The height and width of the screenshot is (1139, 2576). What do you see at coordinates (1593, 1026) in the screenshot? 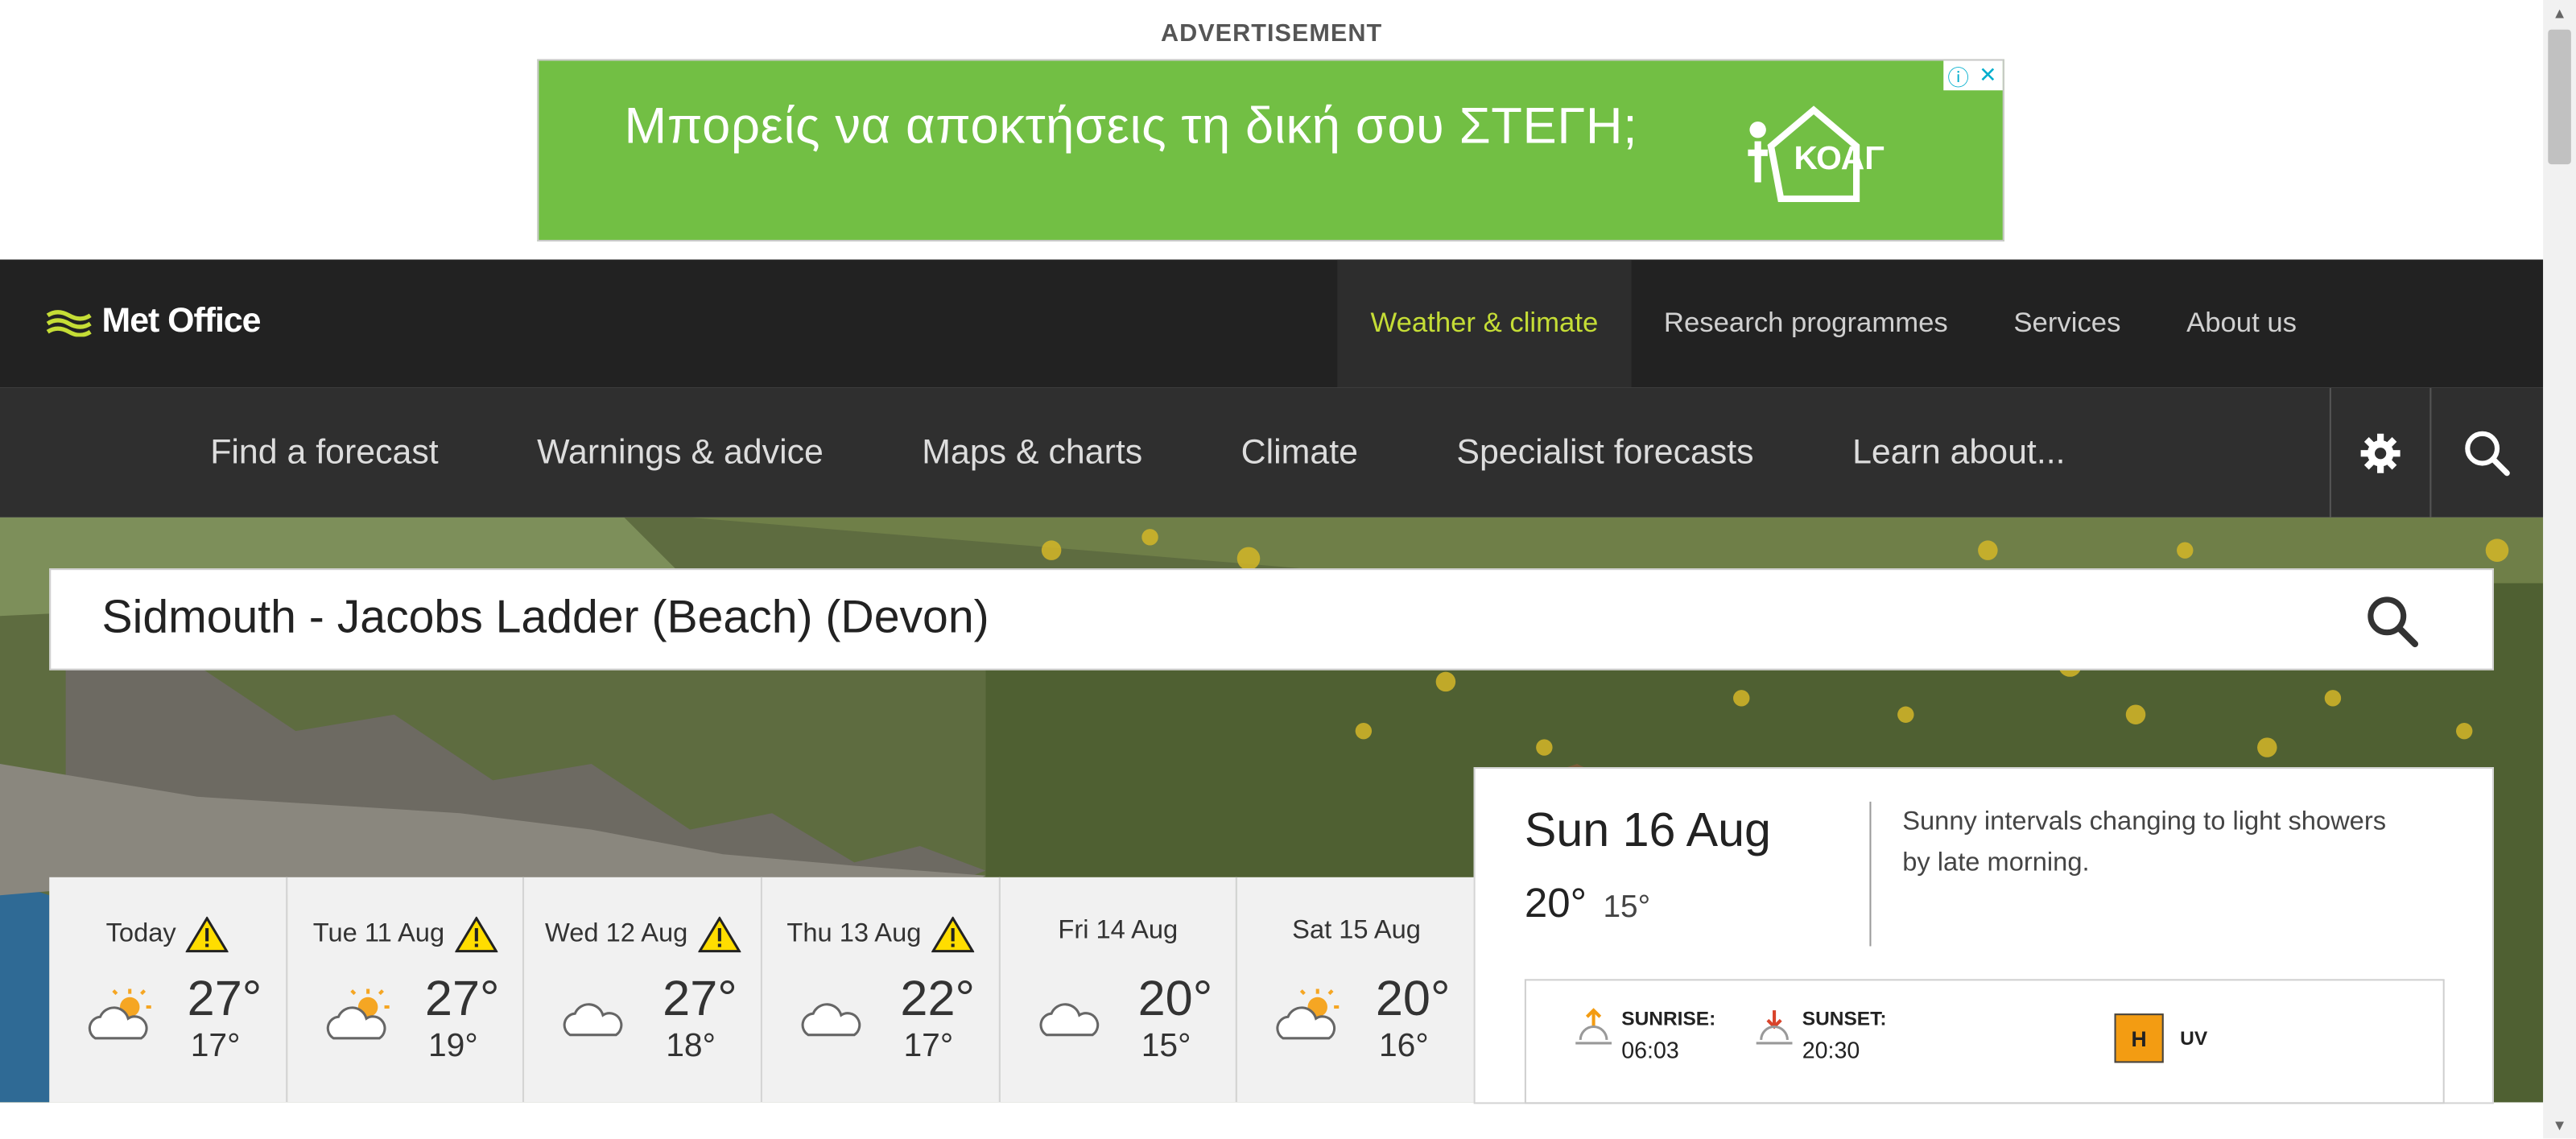
I see `sunrise-icon` at bounding box center [1593, 1026].